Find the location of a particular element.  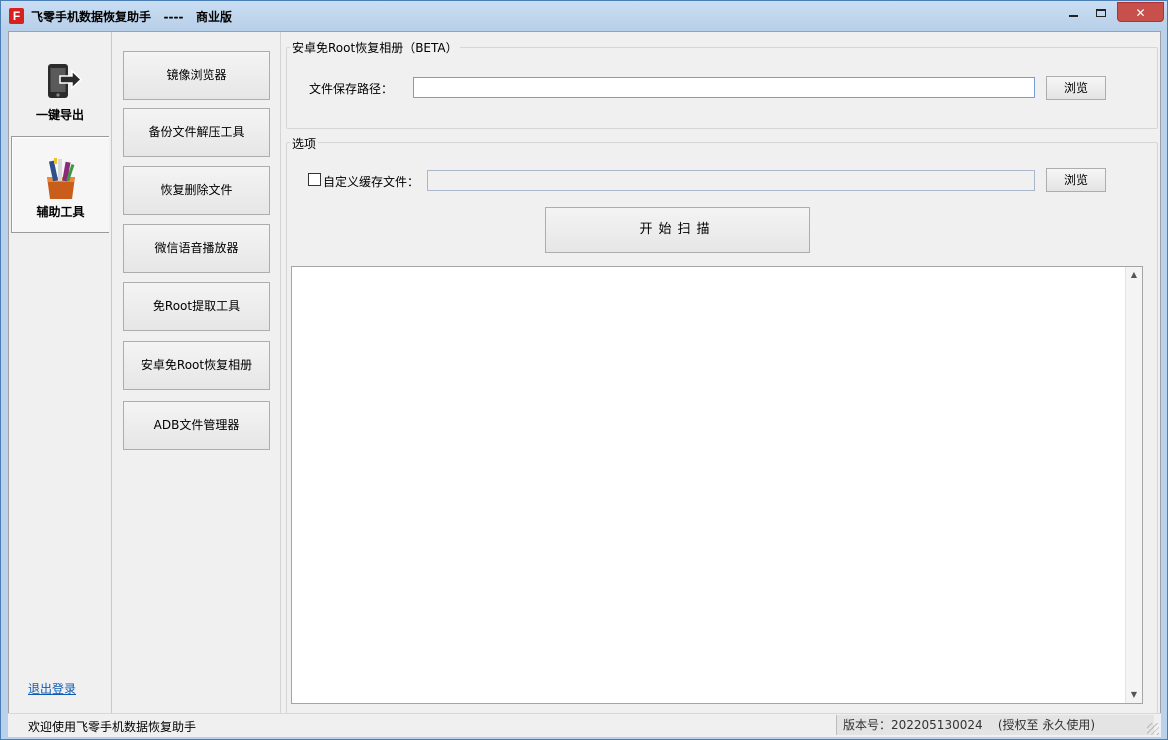

left-nav: 一键导出 辅助工具 退出登录 is located at coordinates (60, 373).